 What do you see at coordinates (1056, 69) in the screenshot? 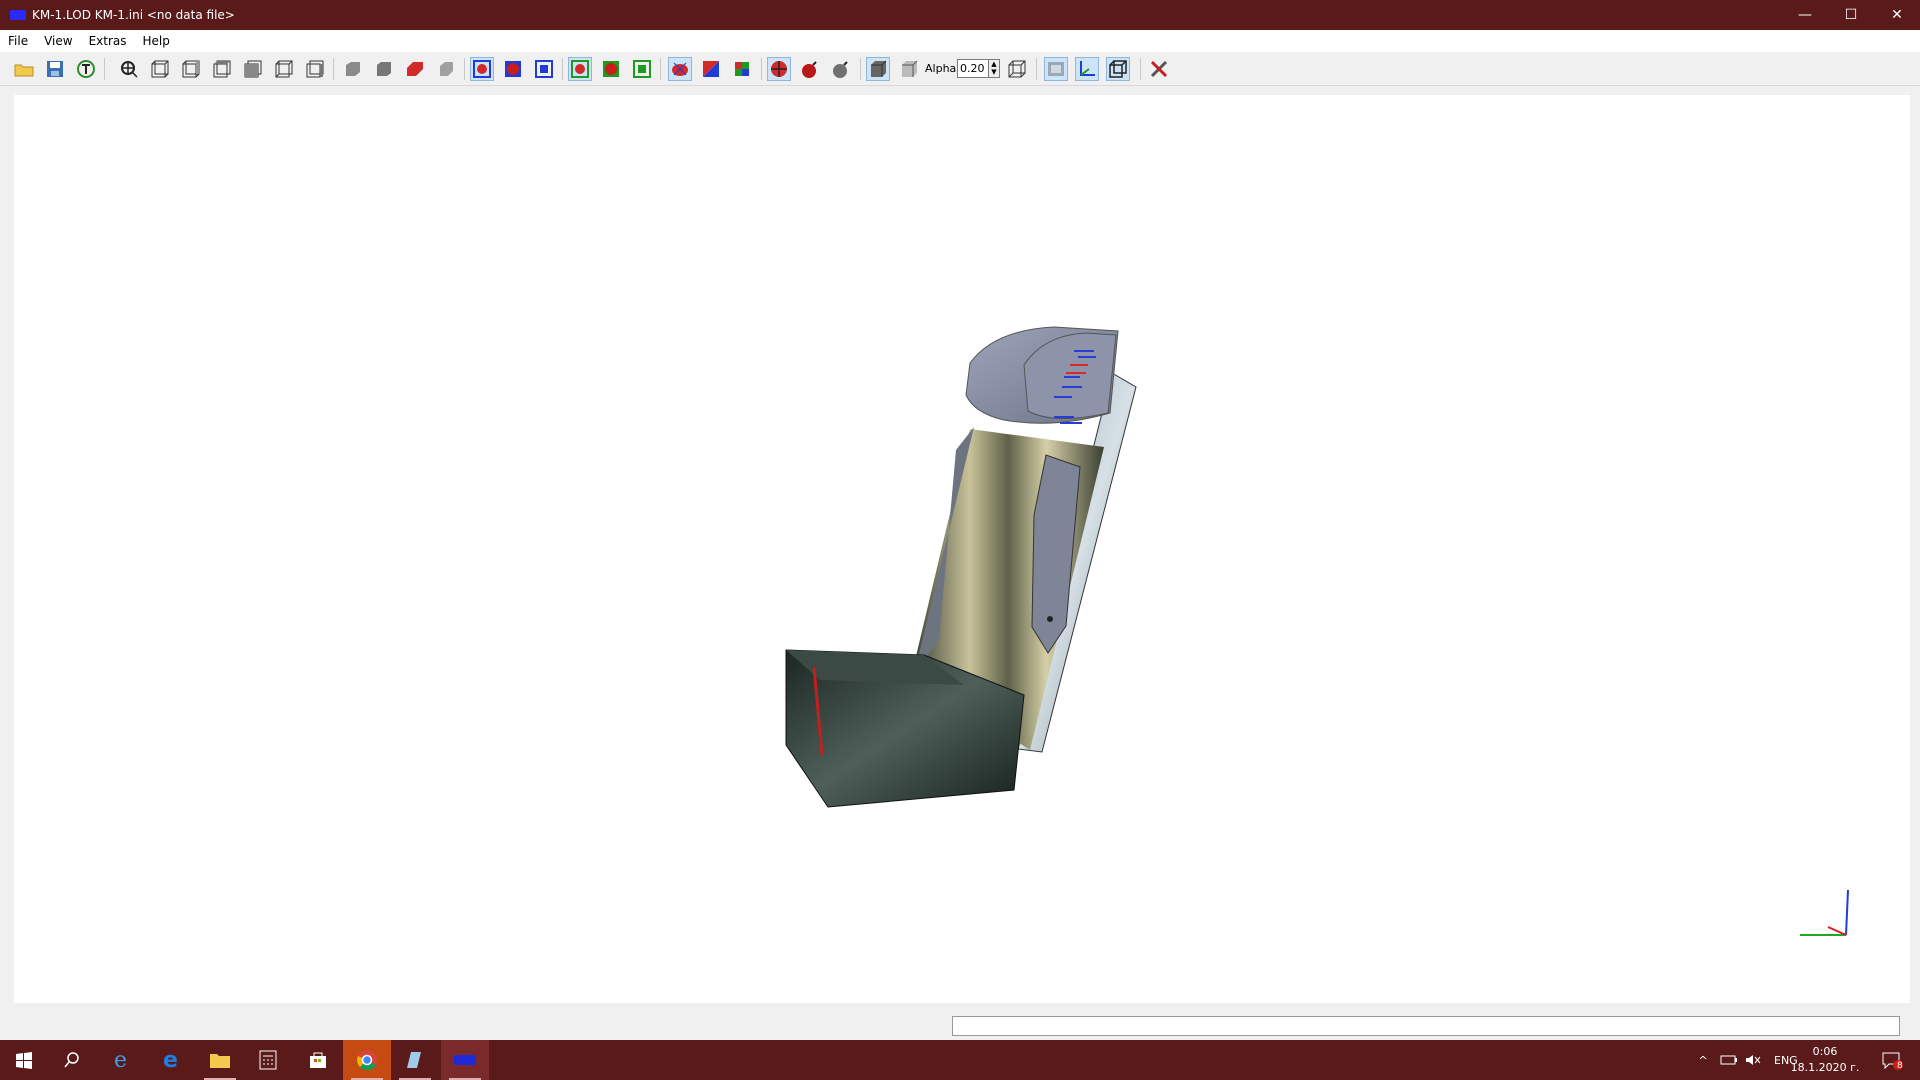
I see `background-icon` at bounding box center [1056, 69].